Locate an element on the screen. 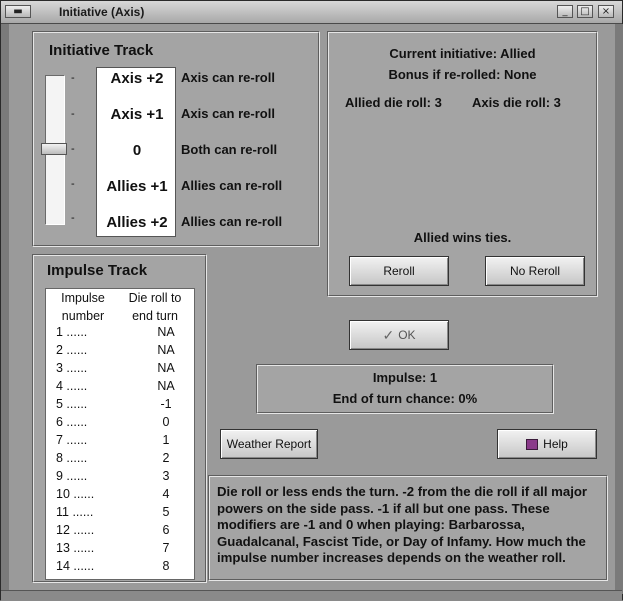  help-button: Help is located at coordinates (547, 444).